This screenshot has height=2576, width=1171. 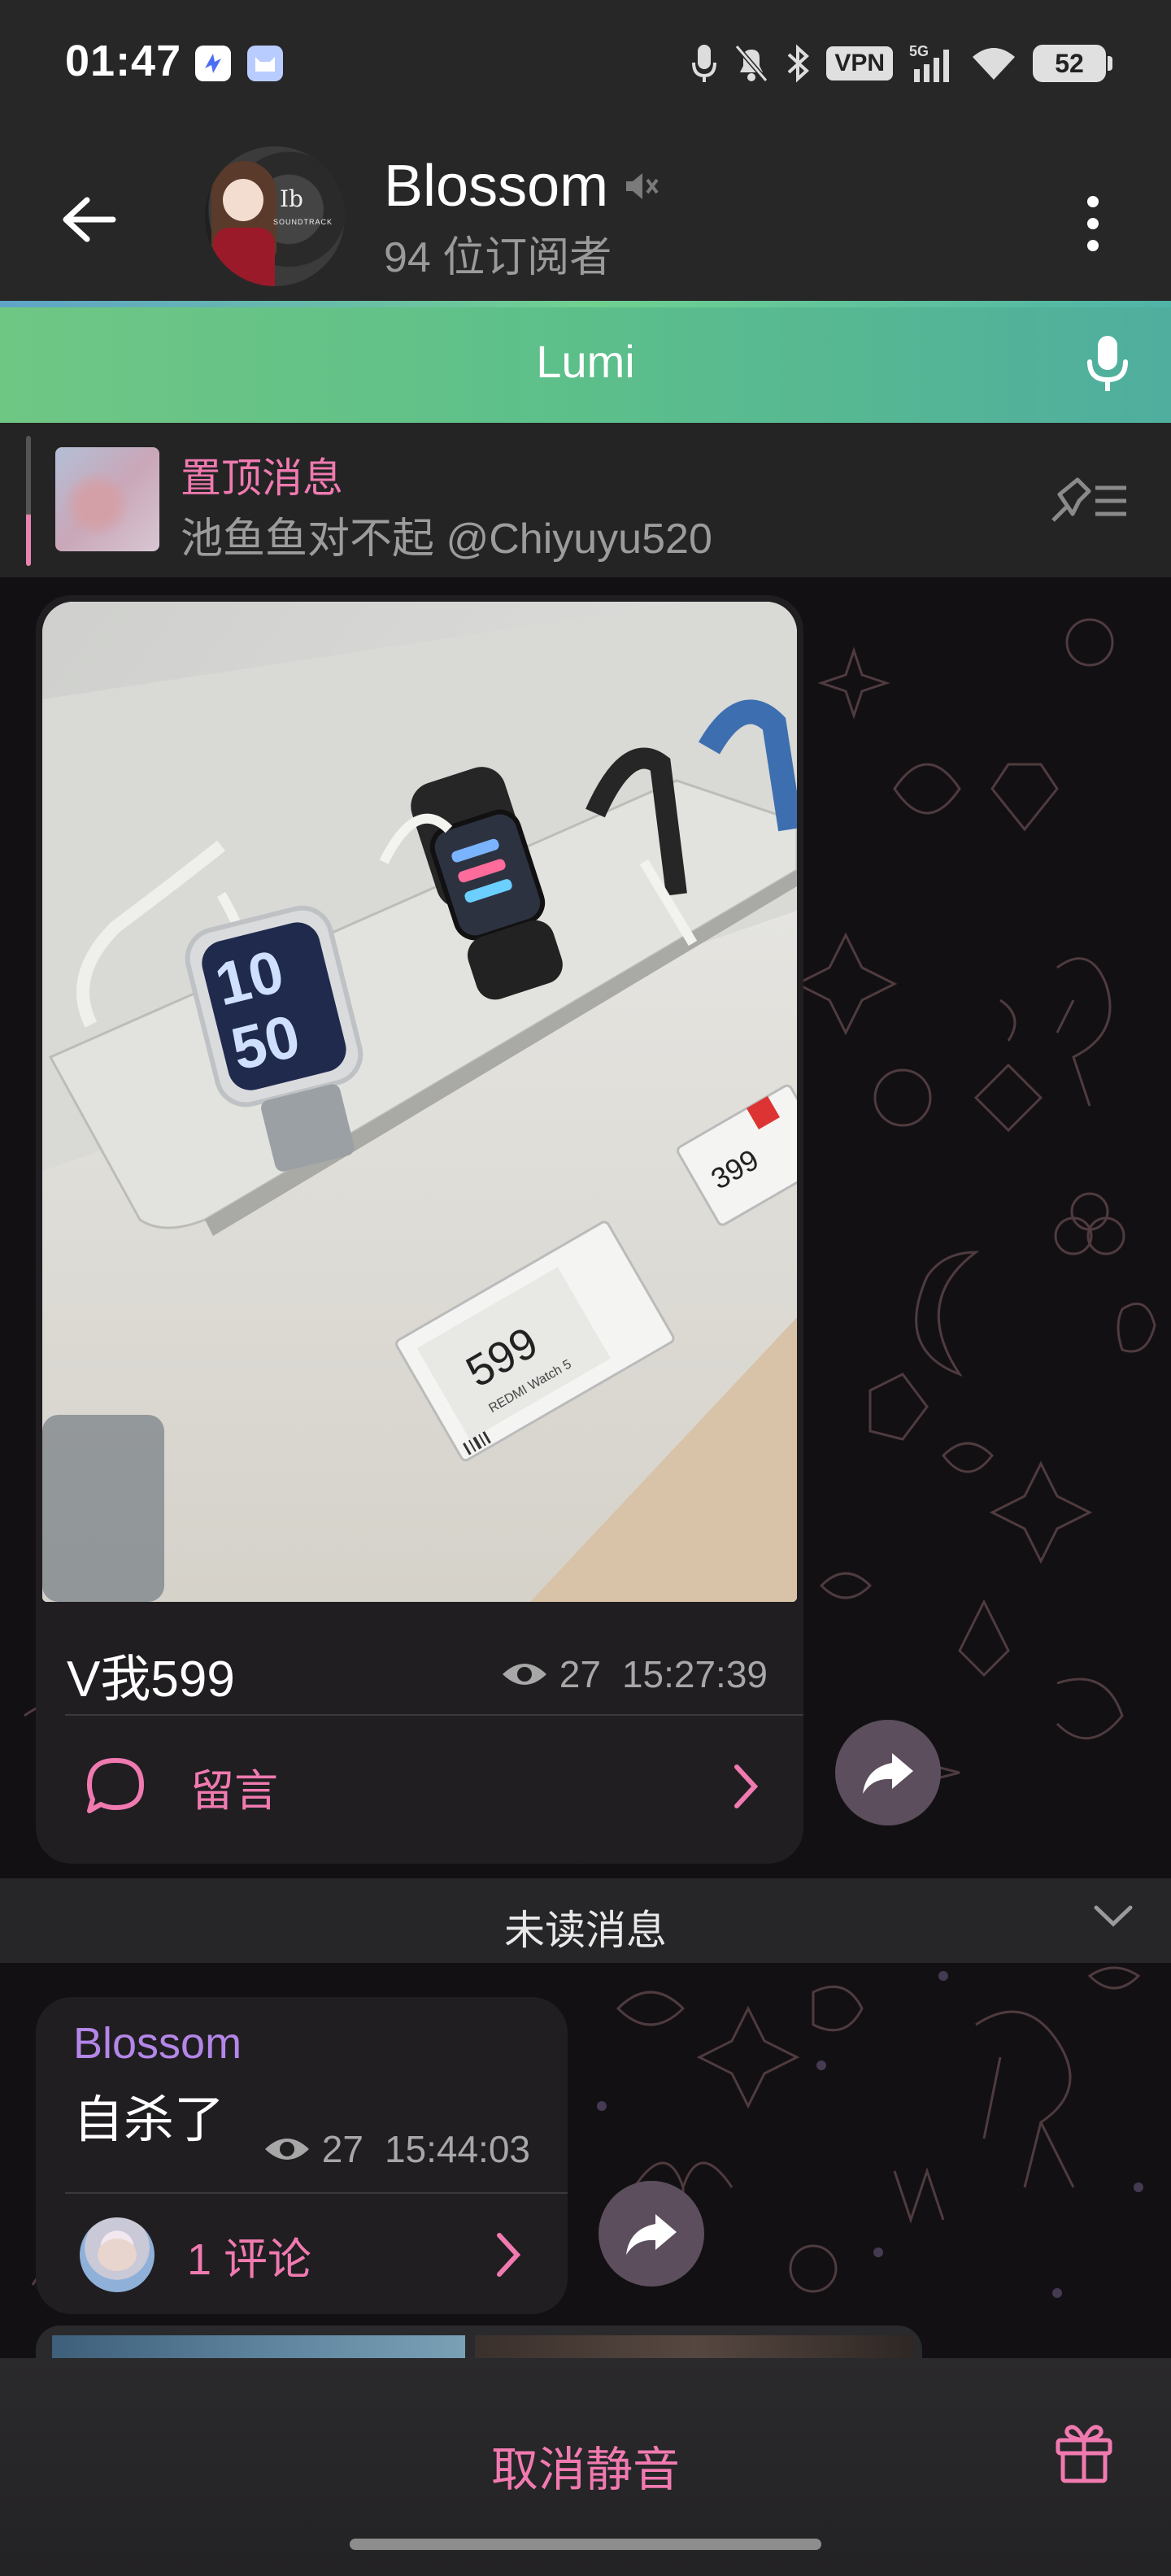 I want to click on message-time: 15:27:39, so click(x=694, y=1674).